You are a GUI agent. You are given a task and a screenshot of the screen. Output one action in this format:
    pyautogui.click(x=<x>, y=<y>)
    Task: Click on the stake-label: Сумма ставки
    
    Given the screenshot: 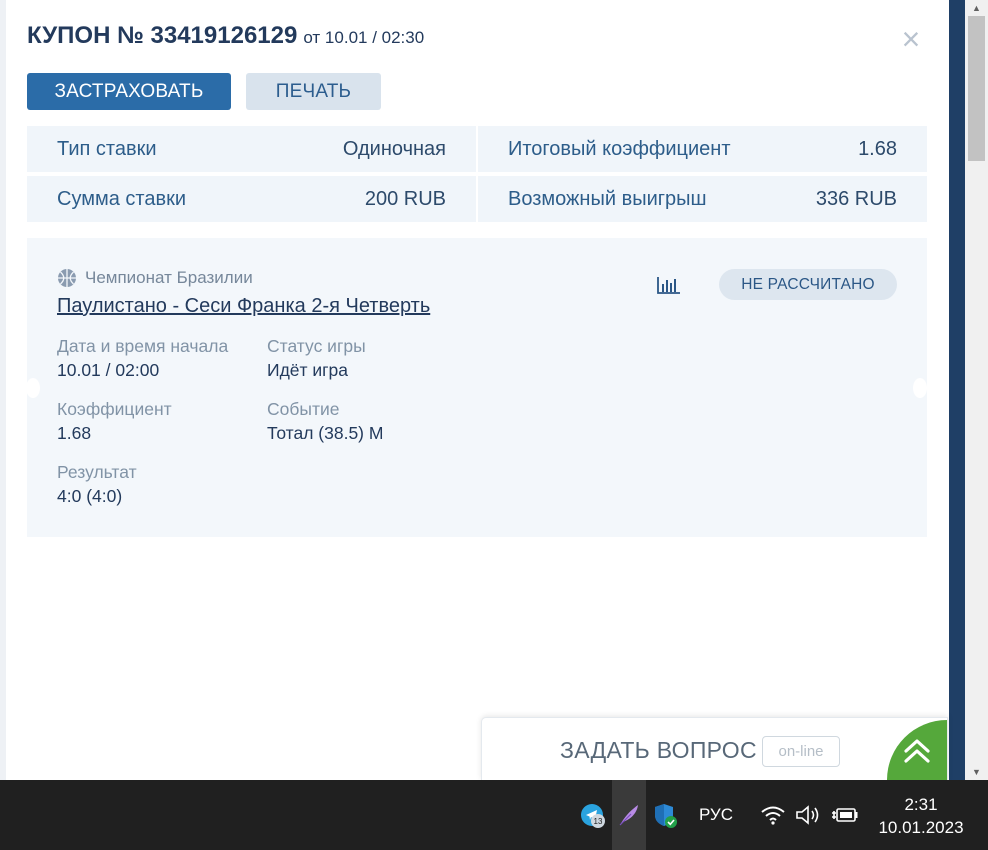 What is the action you would take?
    pyautogui.click(x=122, y=198)
    